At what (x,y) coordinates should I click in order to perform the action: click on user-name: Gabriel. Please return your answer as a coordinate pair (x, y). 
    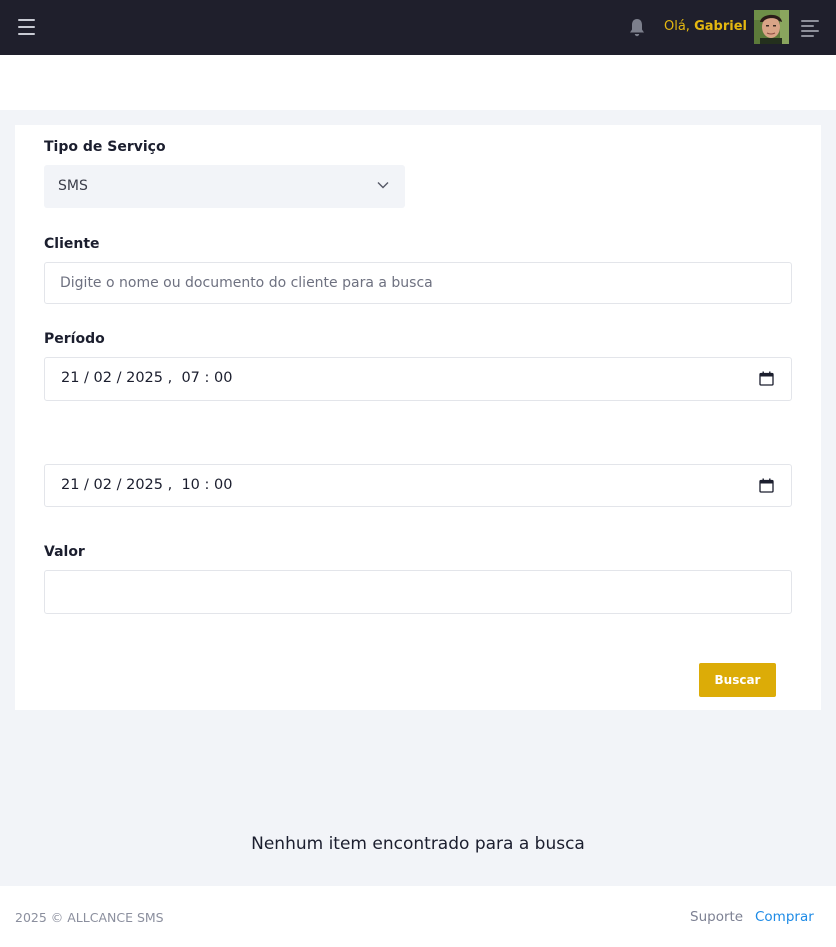
    Looking at the image, I should click on (720, 26).